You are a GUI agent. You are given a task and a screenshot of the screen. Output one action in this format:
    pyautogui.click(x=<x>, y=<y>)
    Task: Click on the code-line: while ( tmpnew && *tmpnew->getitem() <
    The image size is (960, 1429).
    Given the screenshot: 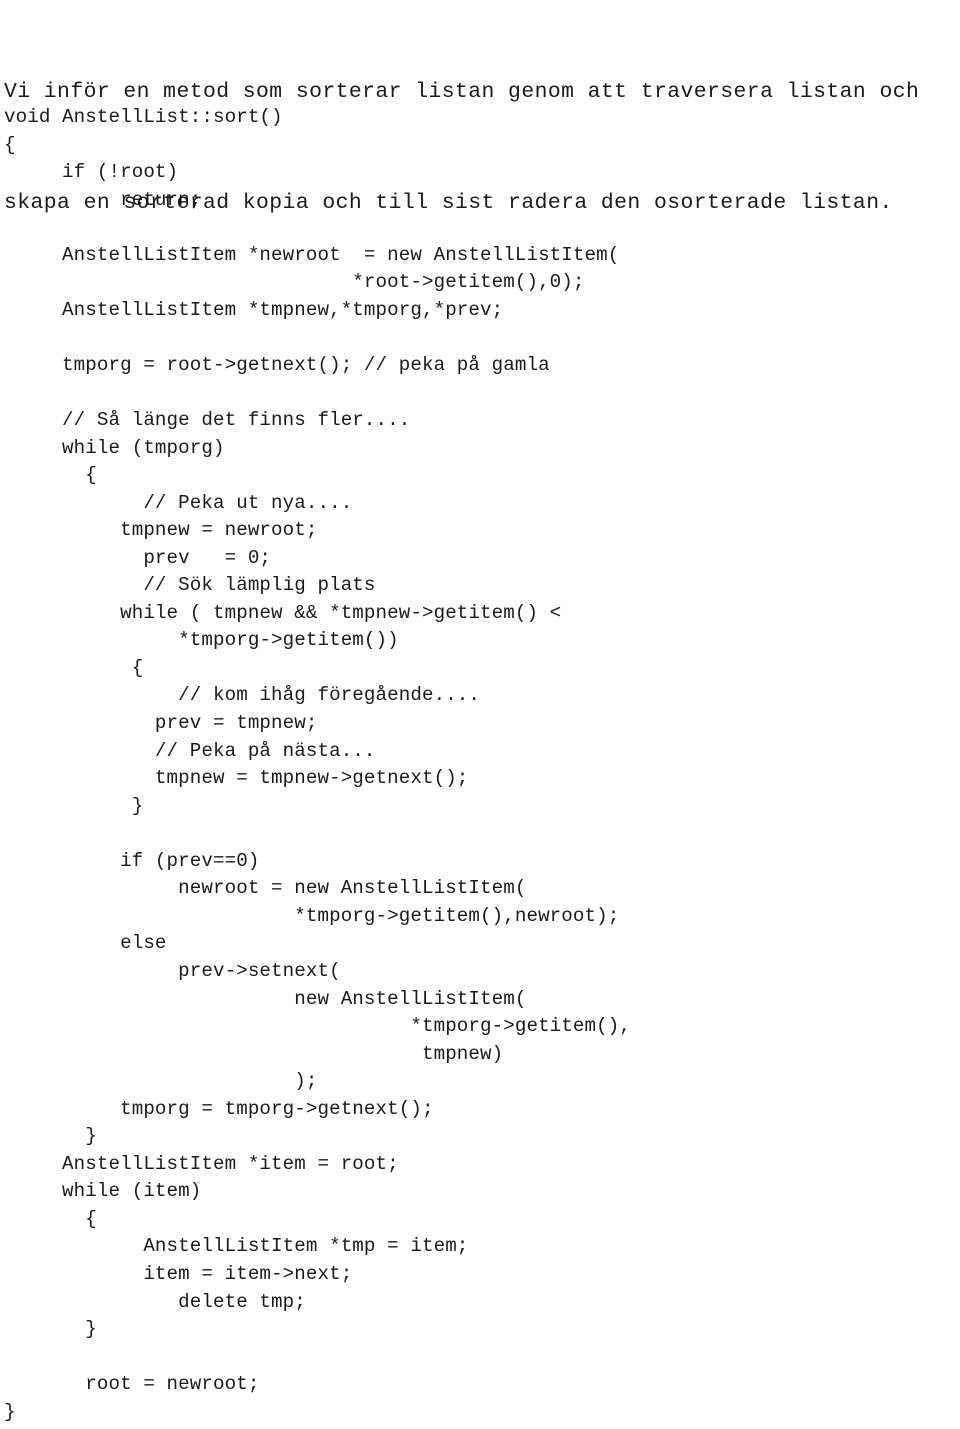 What is the action you would take?
    pyautogui.click(x=283, y=612)
    